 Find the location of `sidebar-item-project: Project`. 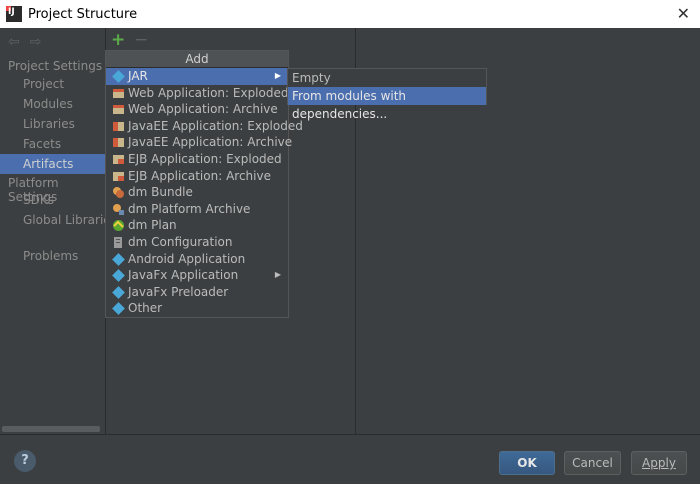

sidebar-item-project: Project is located at coordinates (53, 84).